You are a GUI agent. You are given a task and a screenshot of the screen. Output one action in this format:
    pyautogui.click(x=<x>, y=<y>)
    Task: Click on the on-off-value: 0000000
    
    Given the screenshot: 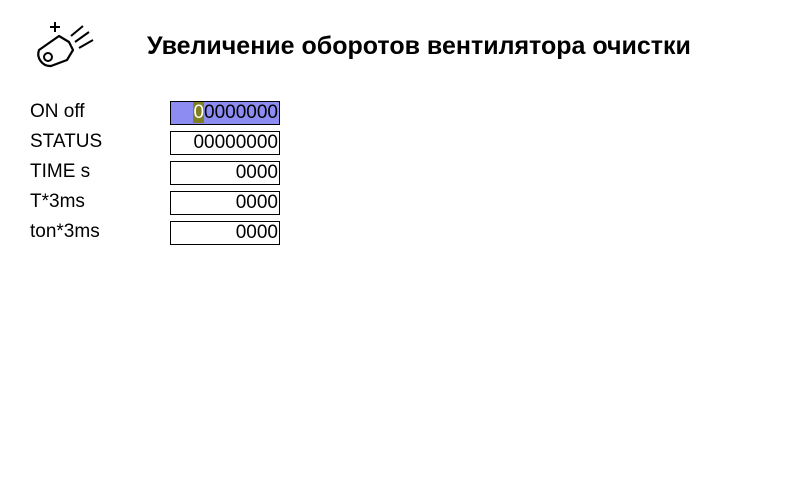 What is the action you would take?
    pyautogui.click(x=241, y=112)
    